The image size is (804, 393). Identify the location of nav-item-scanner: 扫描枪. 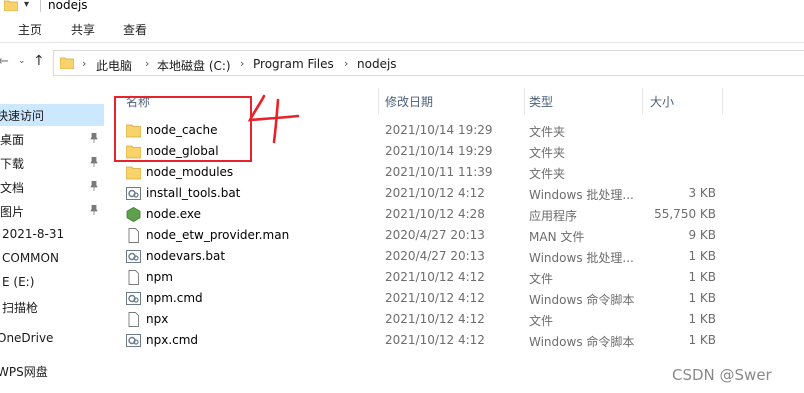
(52, 307).